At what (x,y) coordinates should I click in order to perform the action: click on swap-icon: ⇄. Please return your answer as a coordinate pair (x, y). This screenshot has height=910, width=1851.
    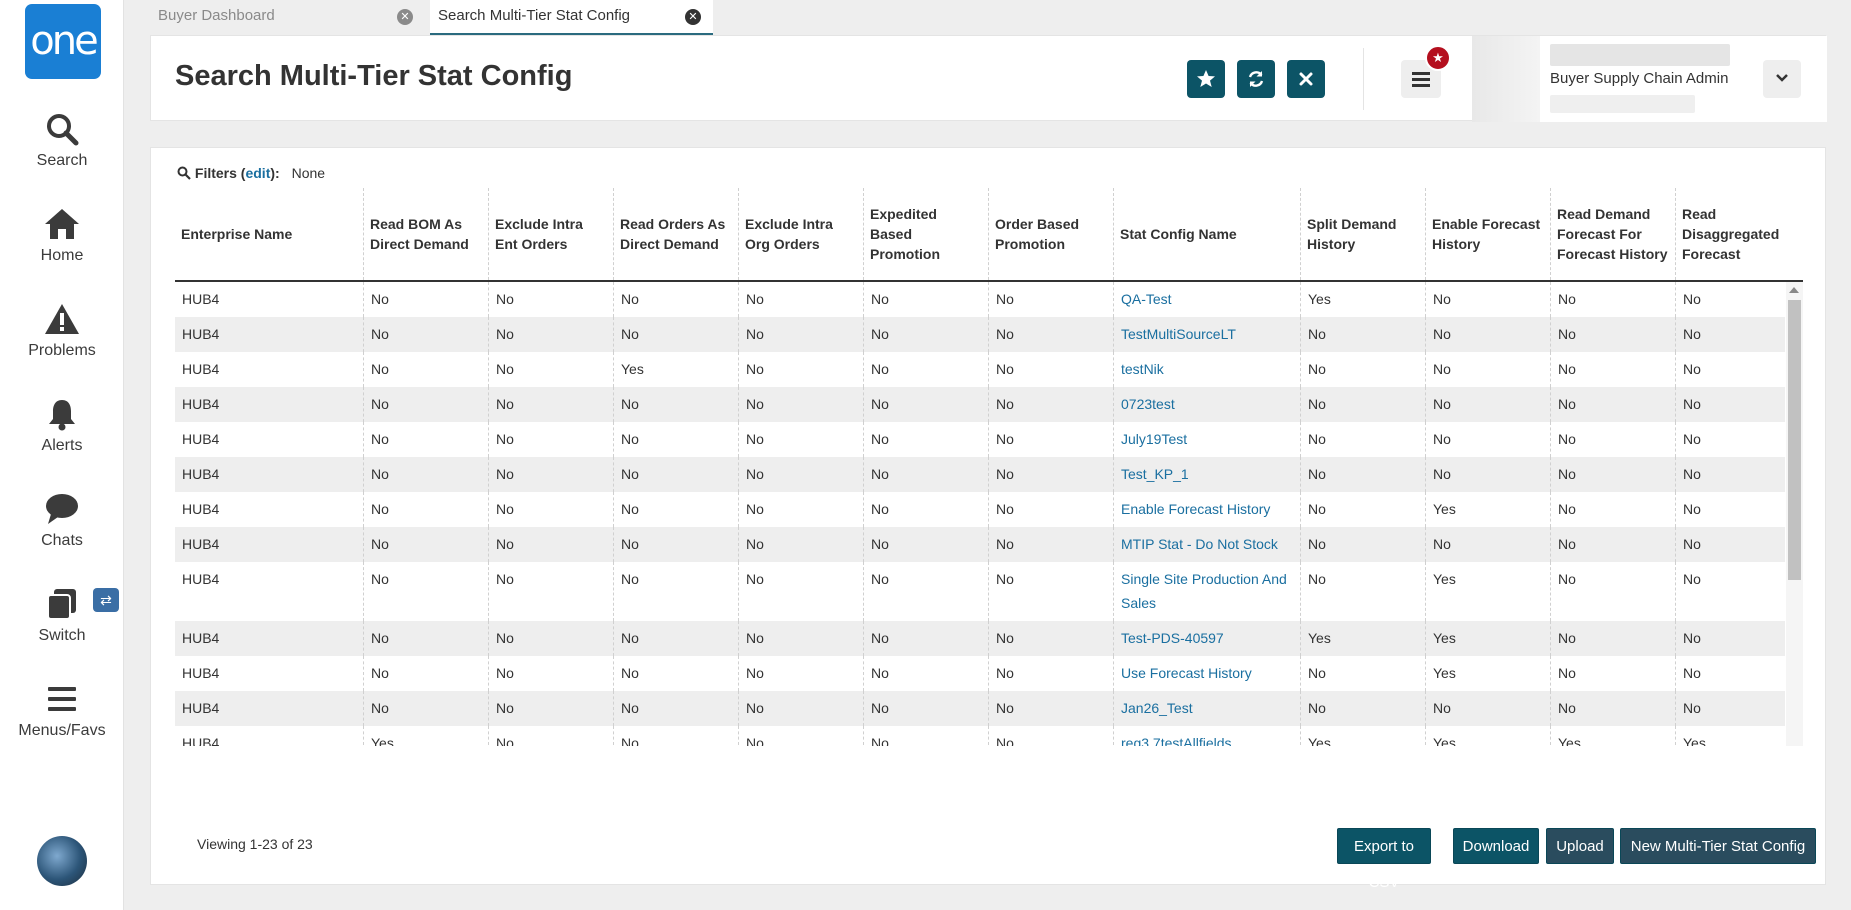
    Looking at the image, I should click on (106, 600).